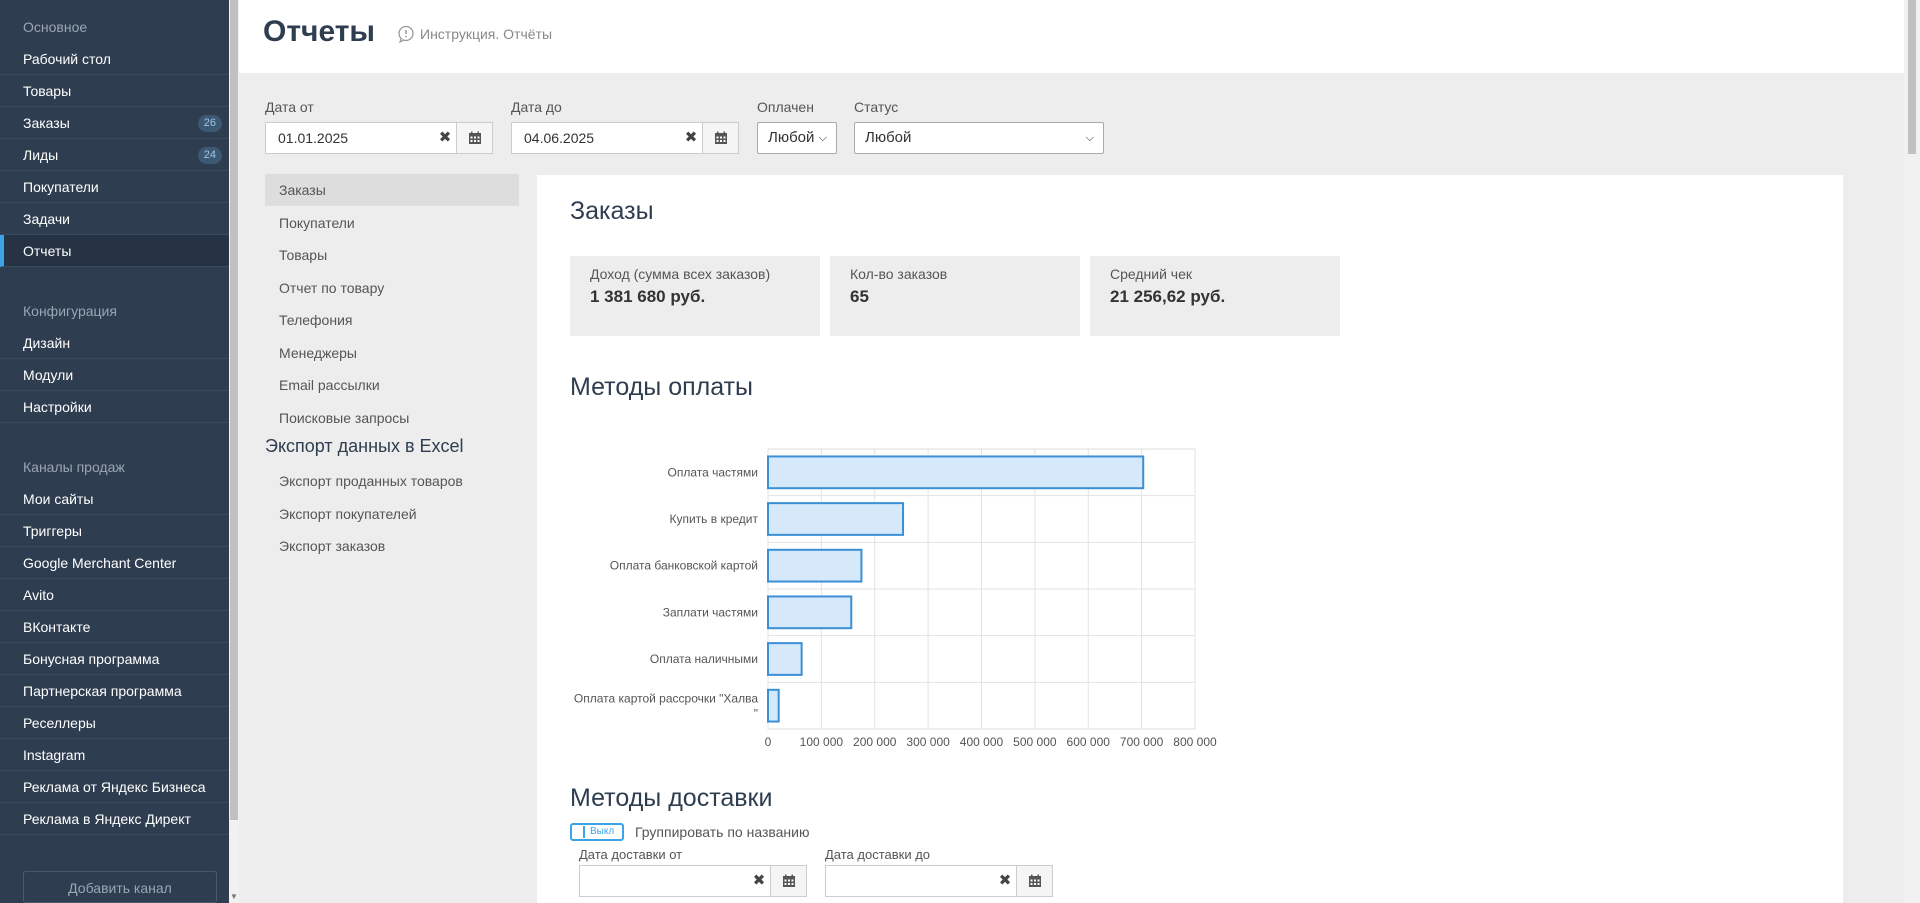  What do you see at coordinates (114, 219) in the screenshot?
I see `sidebar-item: Задачи` at bounding box center [114, 219].